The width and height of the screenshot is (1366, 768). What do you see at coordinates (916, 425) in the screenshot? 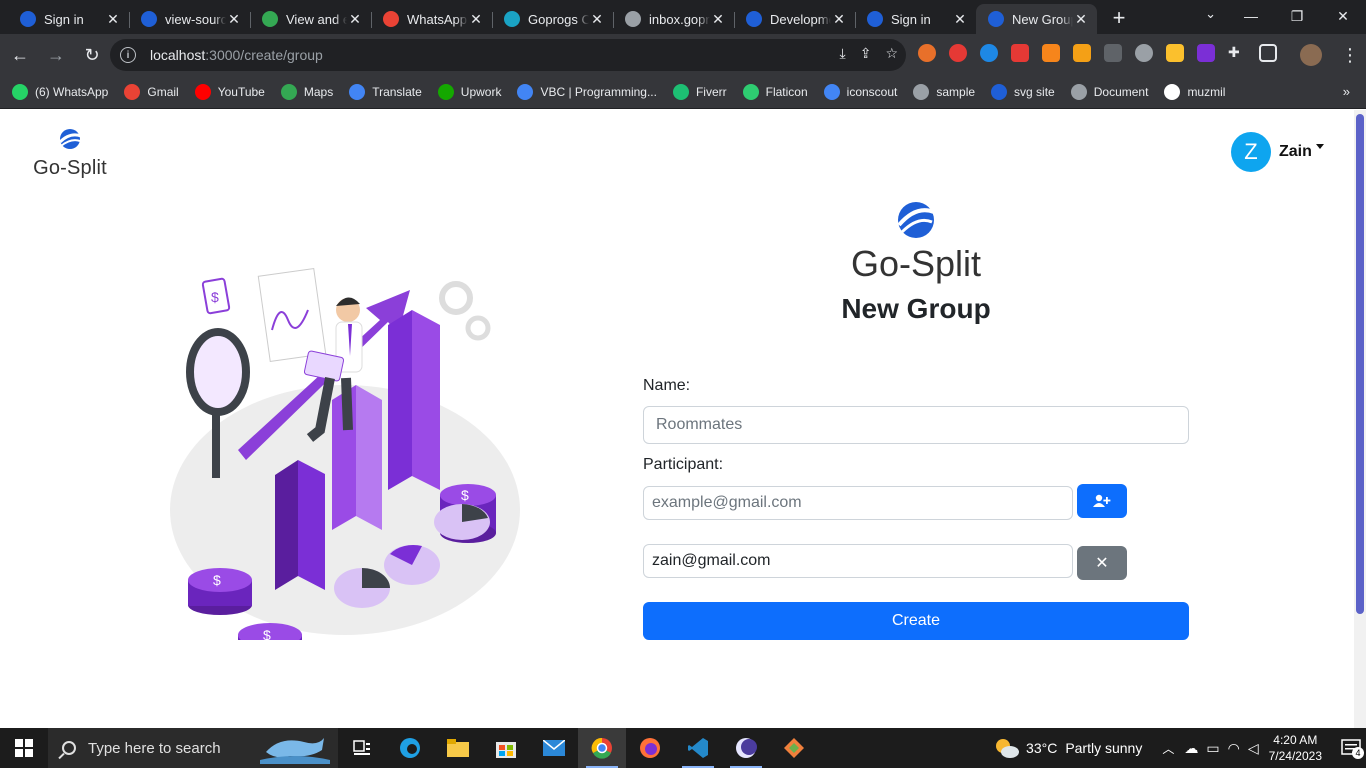
I see `group-name-input: Roommates` at bounding box center [916, 425].